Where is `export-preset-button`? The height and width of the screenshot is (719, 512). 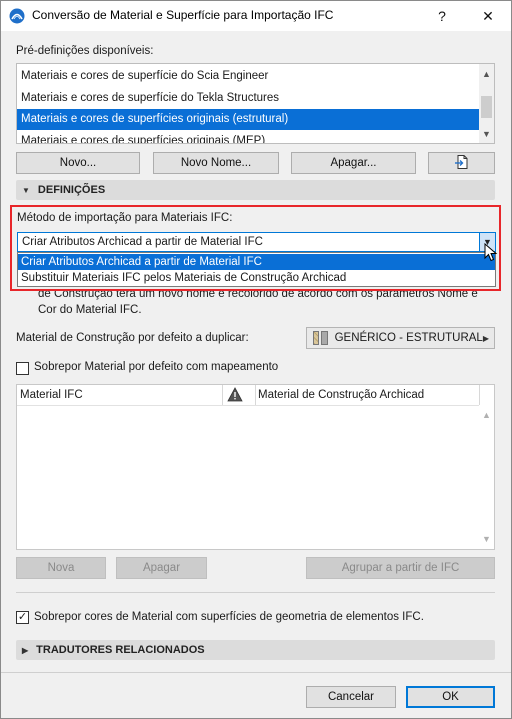 export-preset-button is located at coordinates (461, 163).